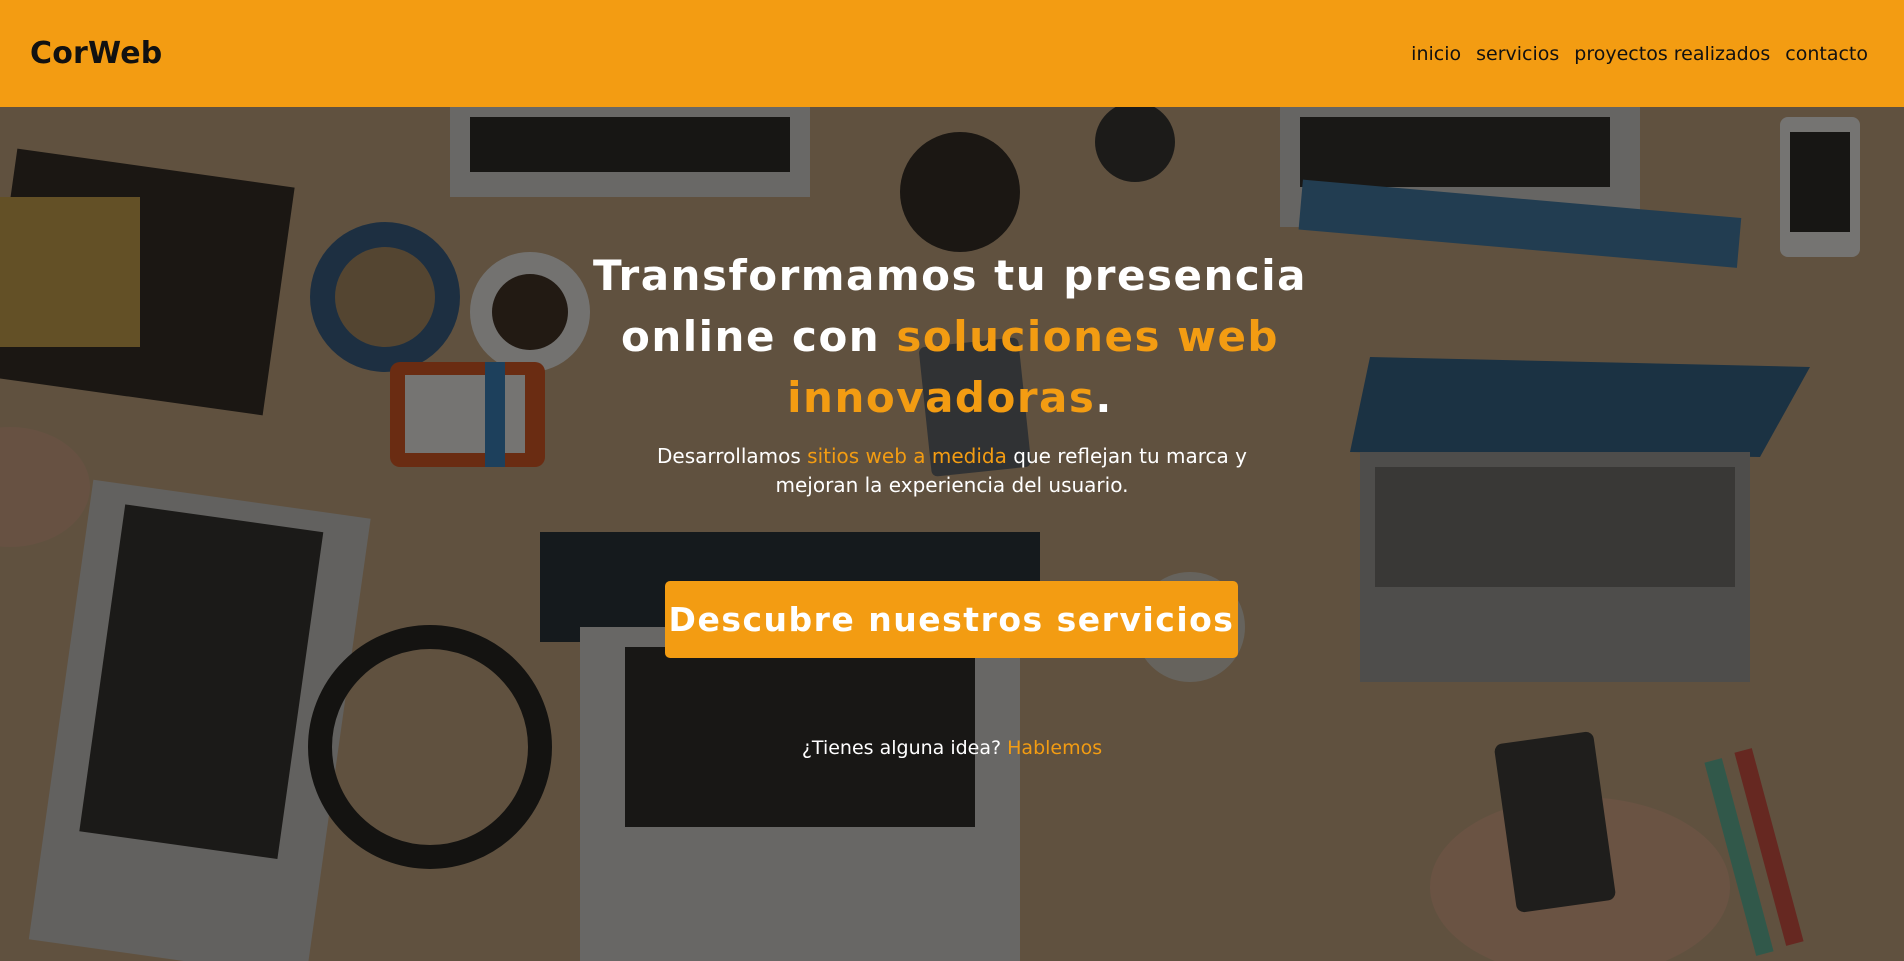  What do you see at coordinates (1672, 54) in the screenshot?
I see `nav-proyectos-realizados: proyectos realizados` at bounding box center [1672, 54].